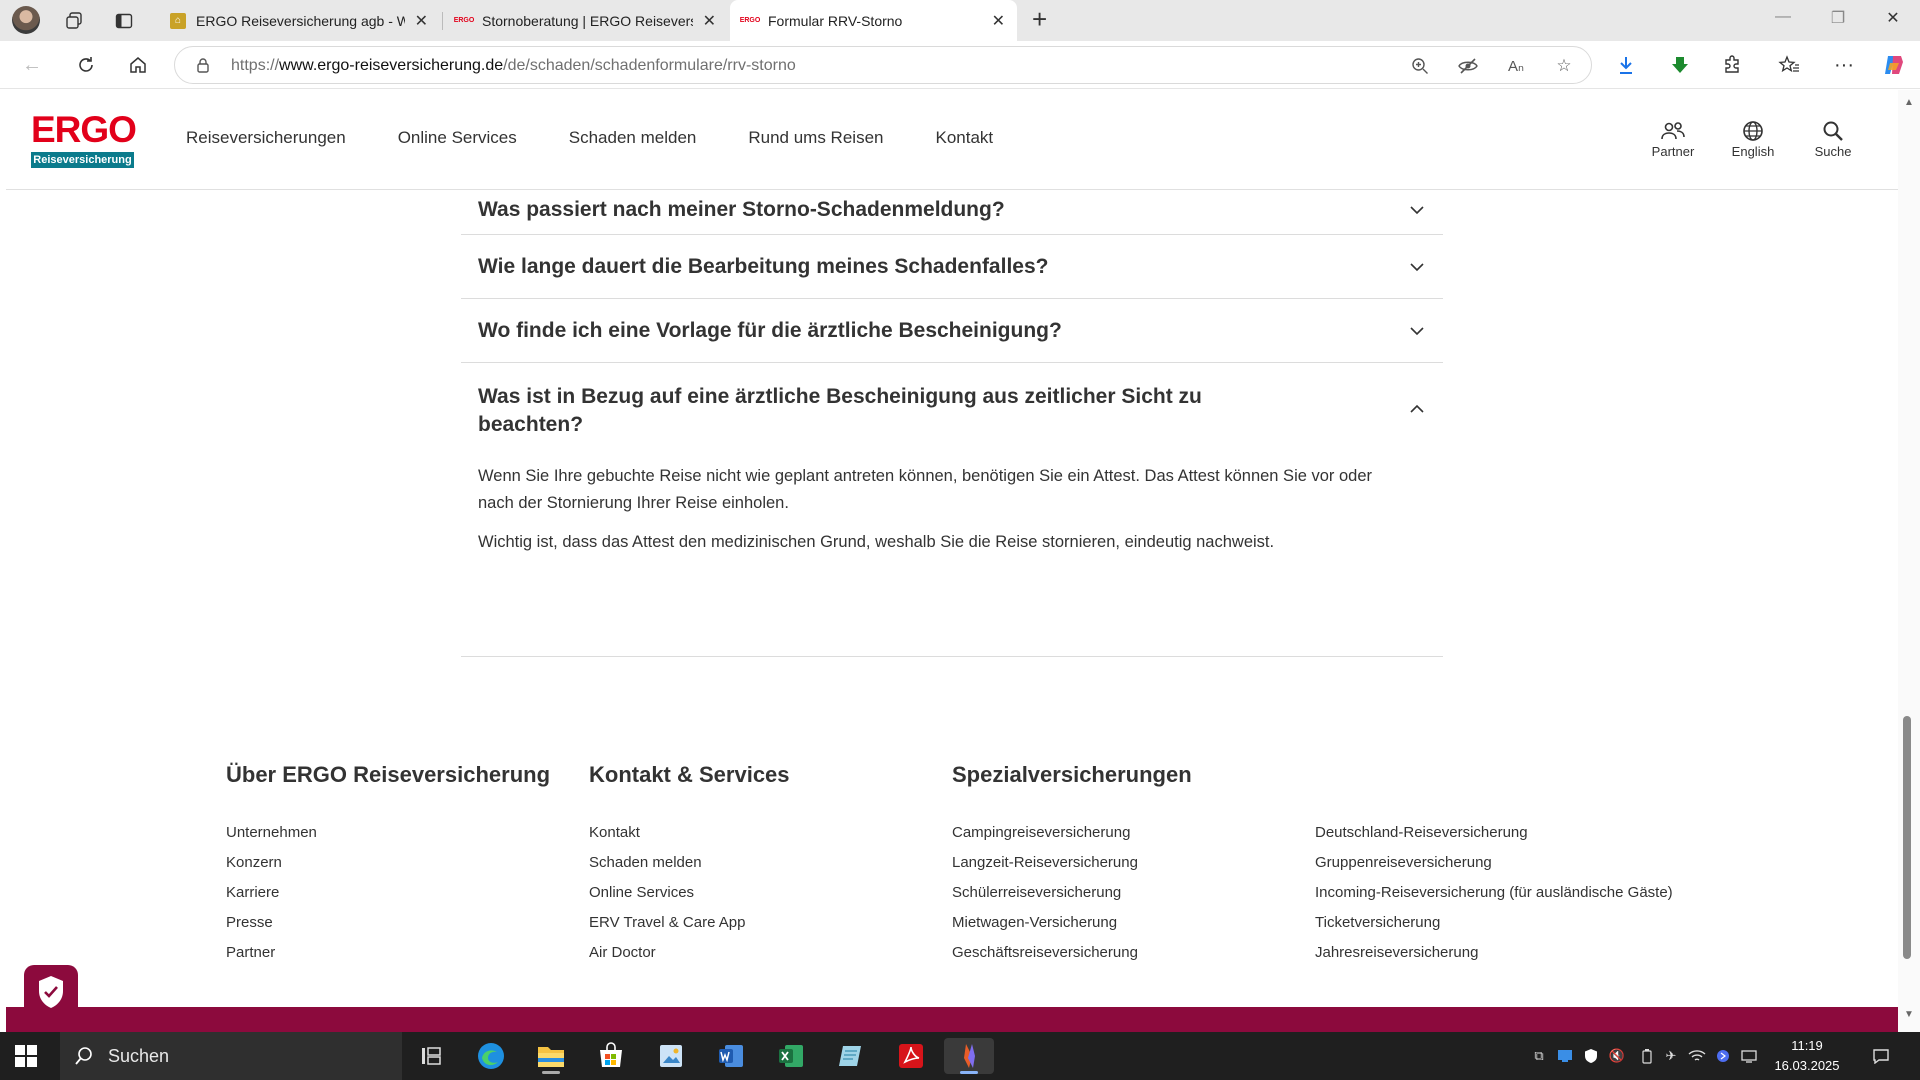 This screenshot has width=1920, height=1080. I want to click on back-button: ←, so click(32, 65).